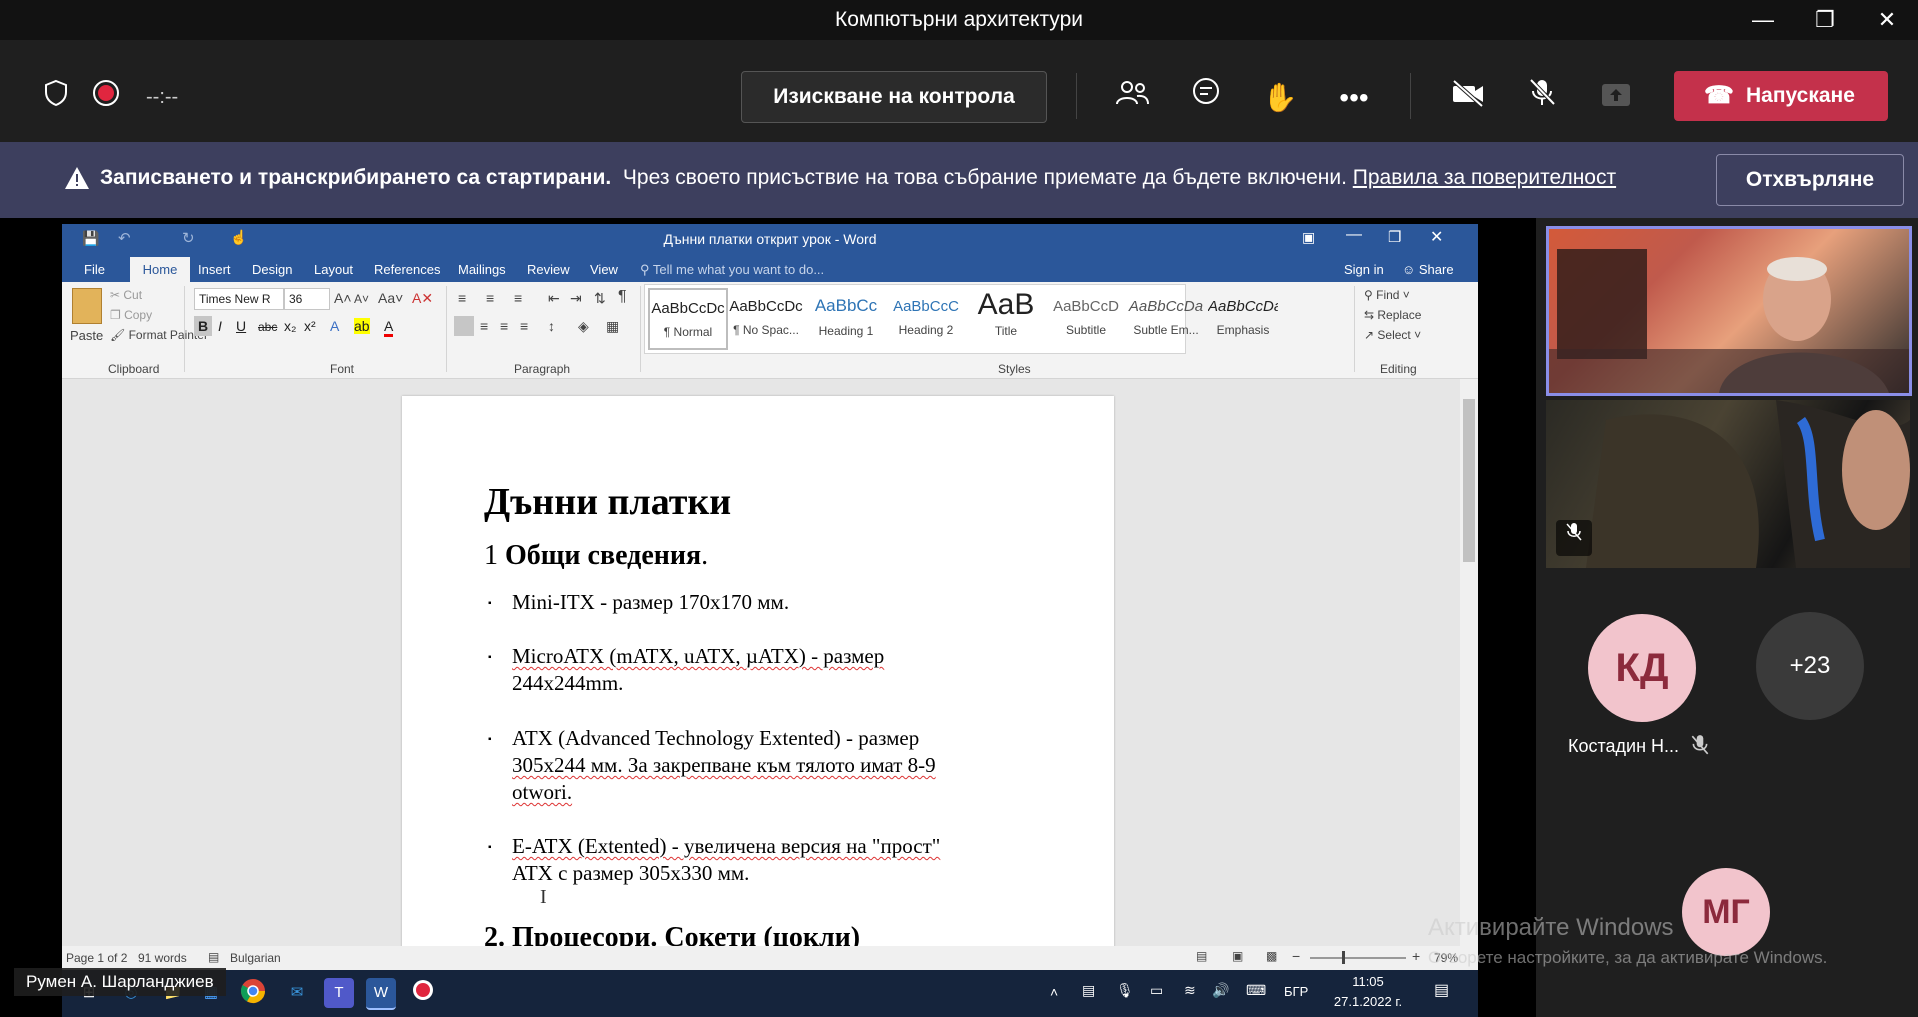 Image resolution: width=1918 pixels, height=1017 pixels. What do you see at coordinates (1436, 237) in the screenshot?
I see `word-close-icon: ✕` at bounding box center [1436, 237].